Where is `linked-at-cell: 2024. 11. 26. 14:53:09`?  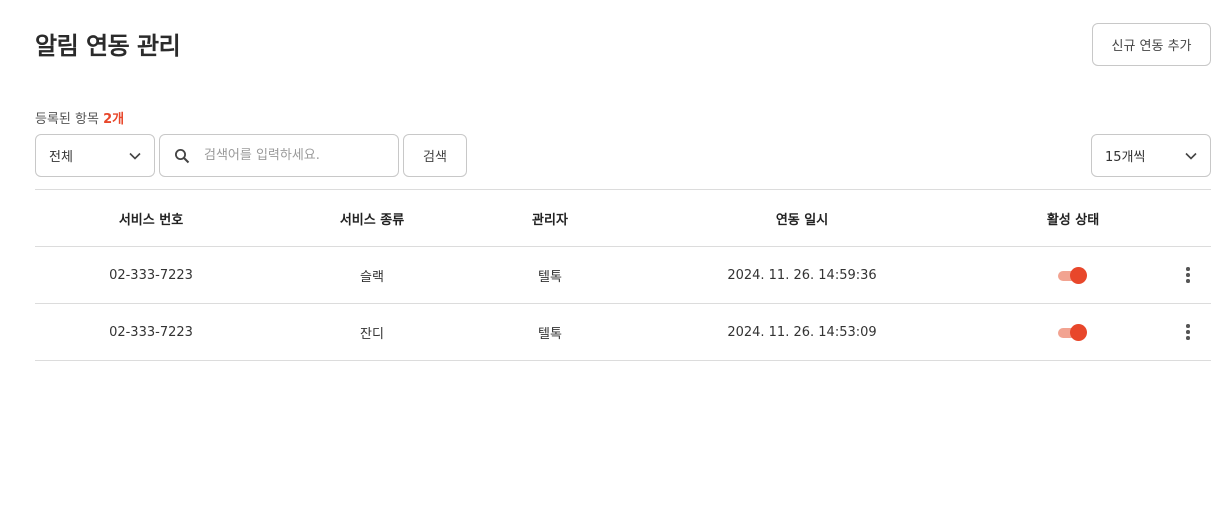
linked-at-cell: 2024. 11. 26. 14:53:09 is located at coordinates (802, 332).